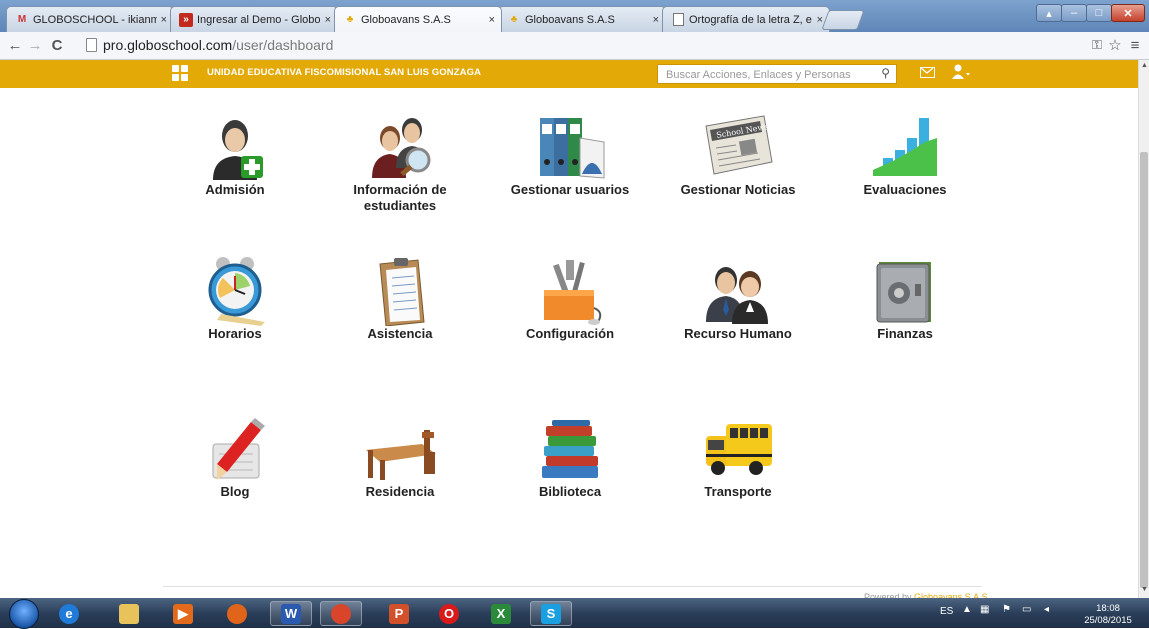 Image resolution: width=1149 pixels, height=629 pixels. I want to click on close-window-button: ✕, so click(1128, 13).